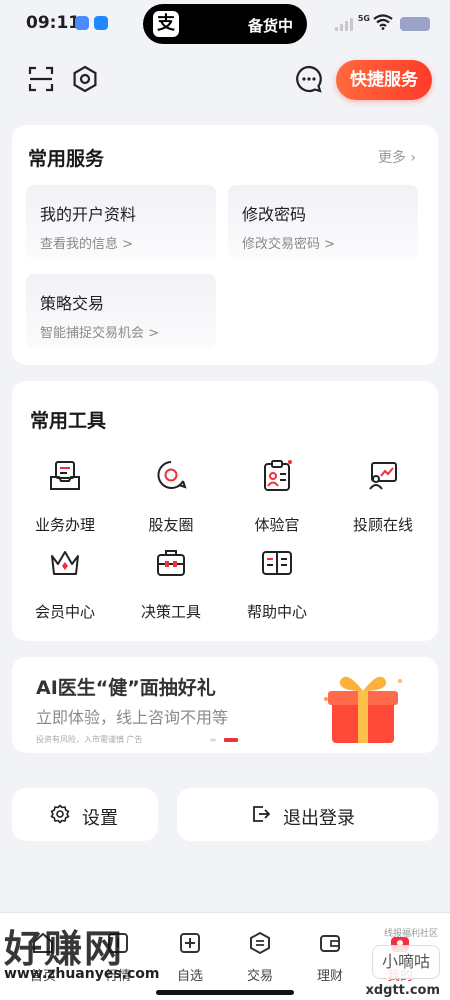 Image resolution: width=450 pixels, height=1000 pixels. What do you see at coordinates (65, 499) in the screenshot?
I see `tool-business-handling: 业务办理` at bounding box center [65, 499].